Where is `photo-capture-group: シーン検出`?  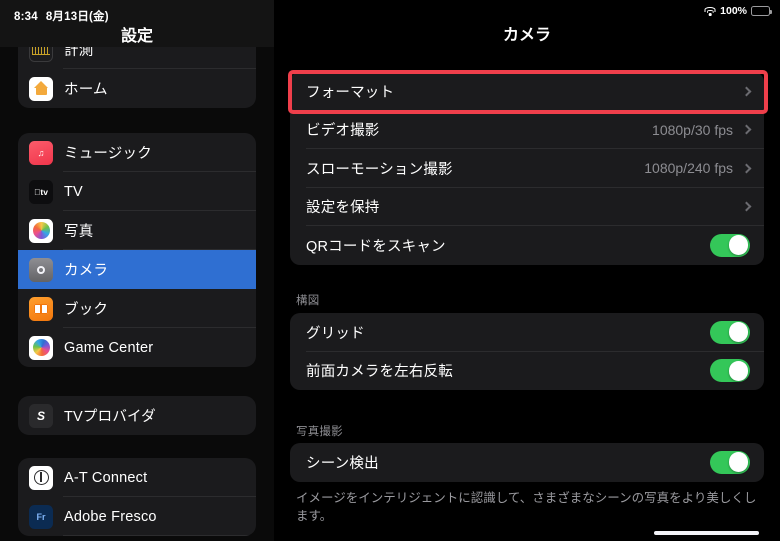
photo-capture-group: シーン検出 is located at coordinates (527, 462).